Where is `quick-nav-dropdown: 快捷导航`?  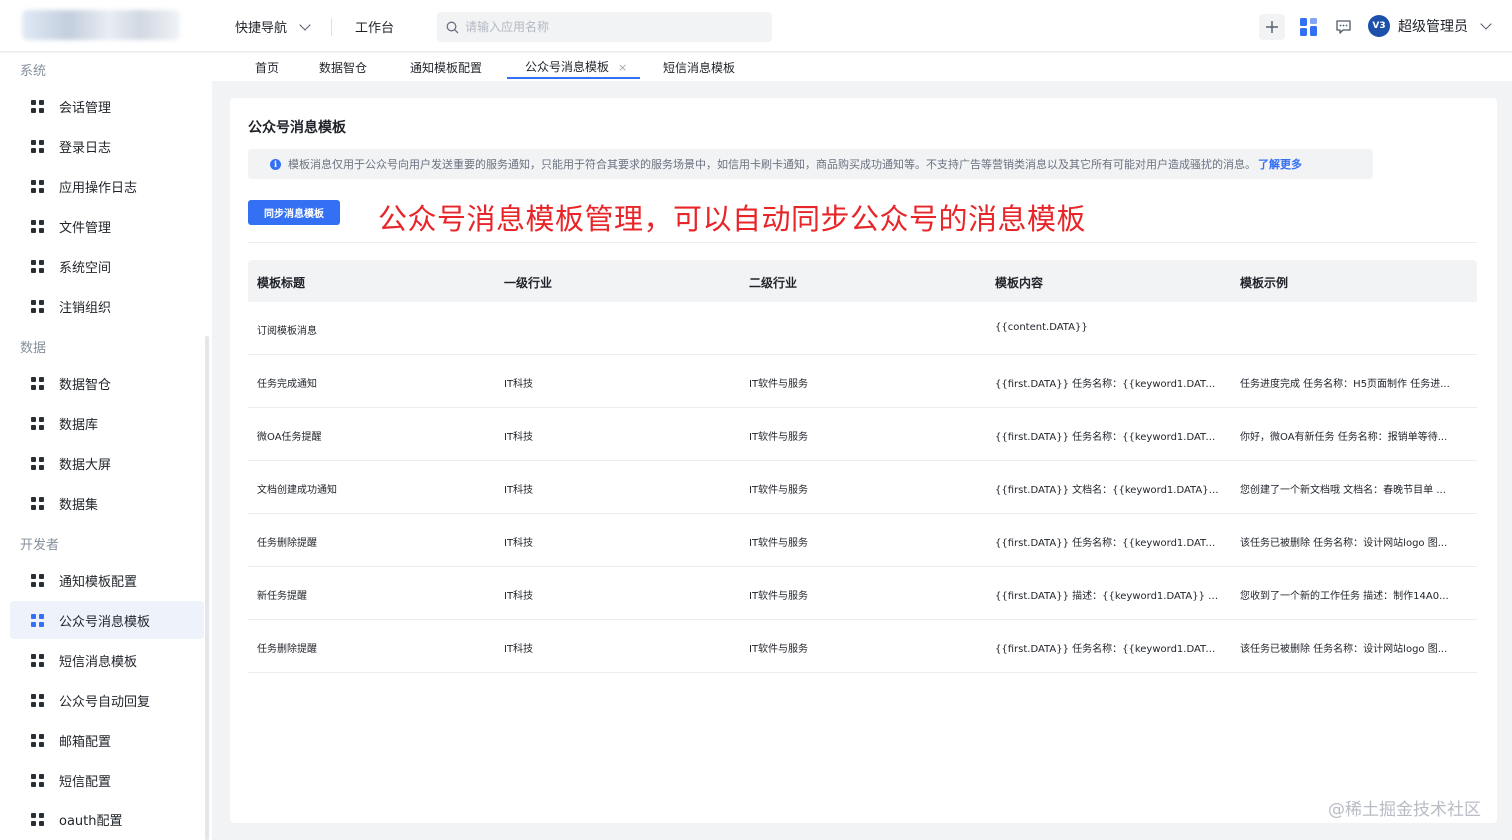
quick-nav-dropdown: 快捷导航 is located at coordinates (273, 26).